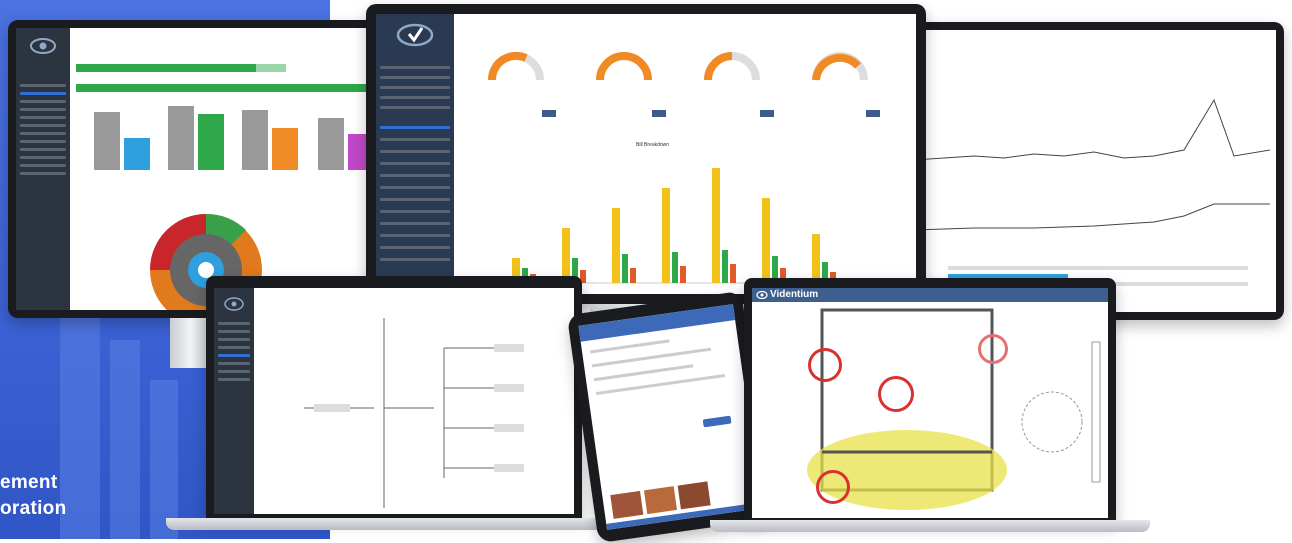  I want to click on brand-name: Videntium, so click(794, 294).